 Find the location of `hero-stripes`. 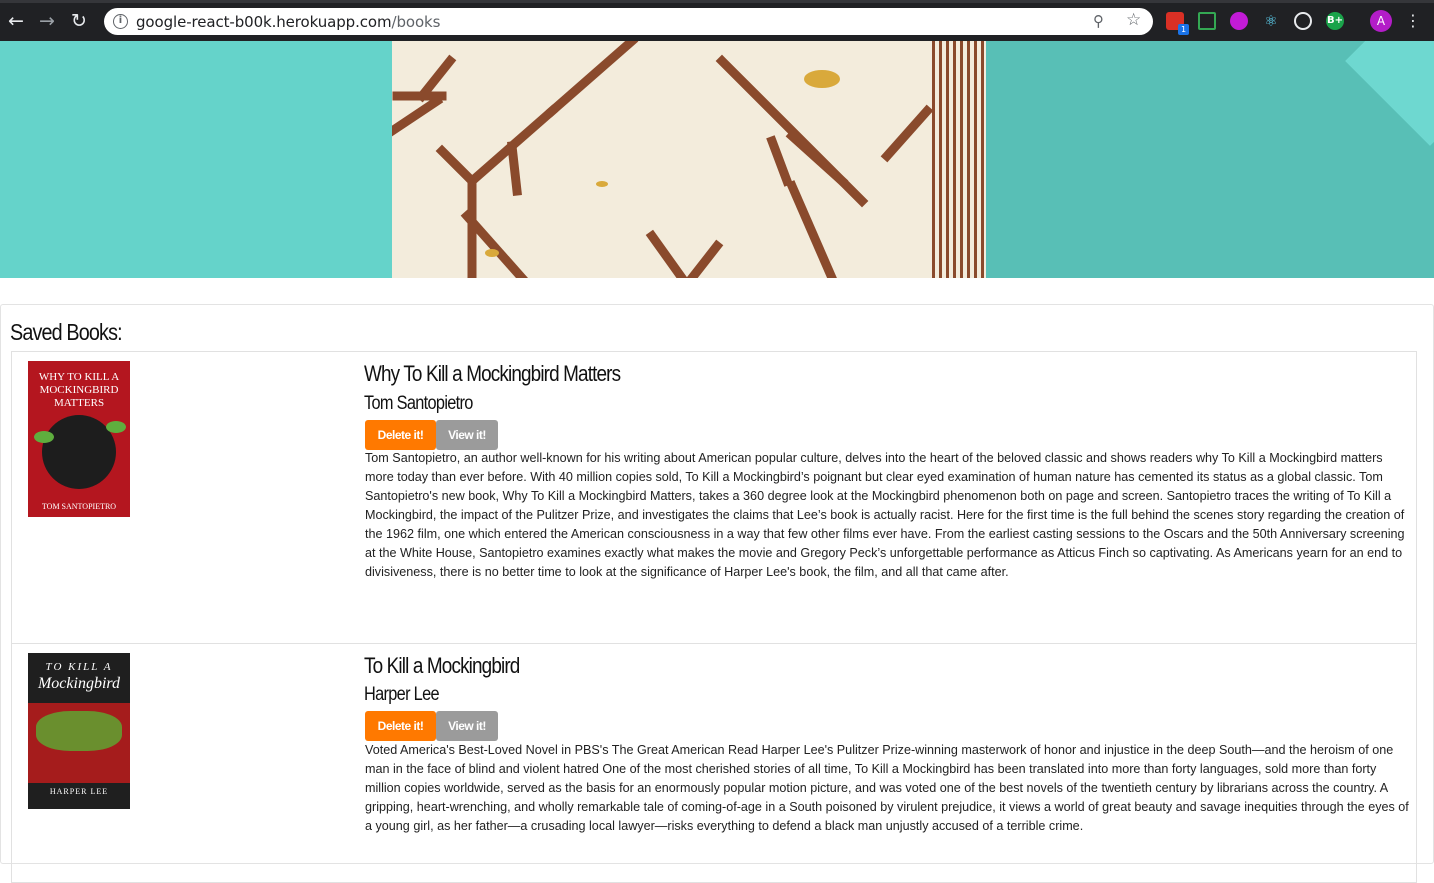

hero-stripes is located at coordinates (959, 159).